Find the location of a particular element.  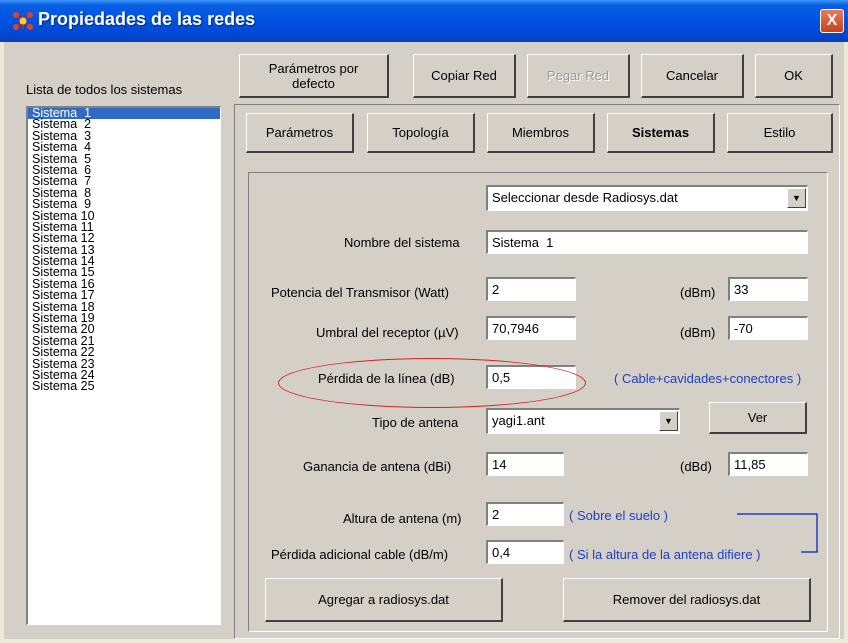

cancel-label: Cancelar is located at coordinates (692, 75).